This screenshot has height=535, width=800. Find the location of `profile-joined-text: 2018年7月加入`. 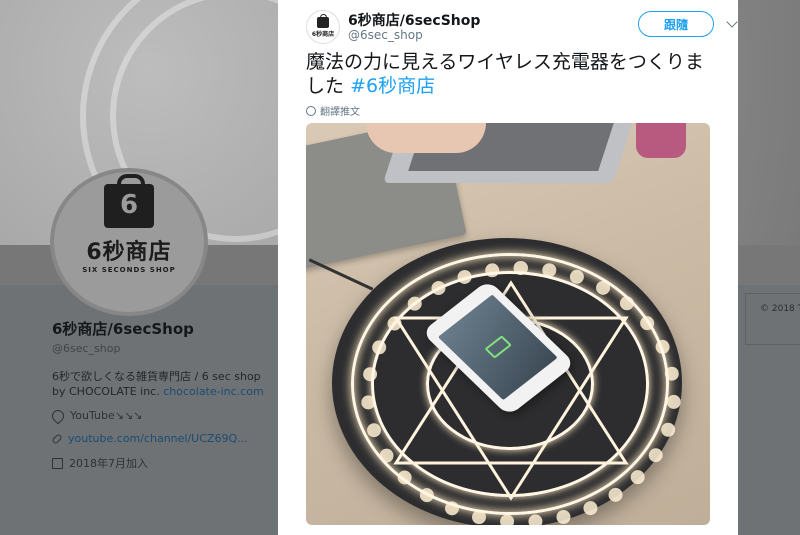

profile-joined-text: 2018年7月加入 is located at coordinates (108, 463).